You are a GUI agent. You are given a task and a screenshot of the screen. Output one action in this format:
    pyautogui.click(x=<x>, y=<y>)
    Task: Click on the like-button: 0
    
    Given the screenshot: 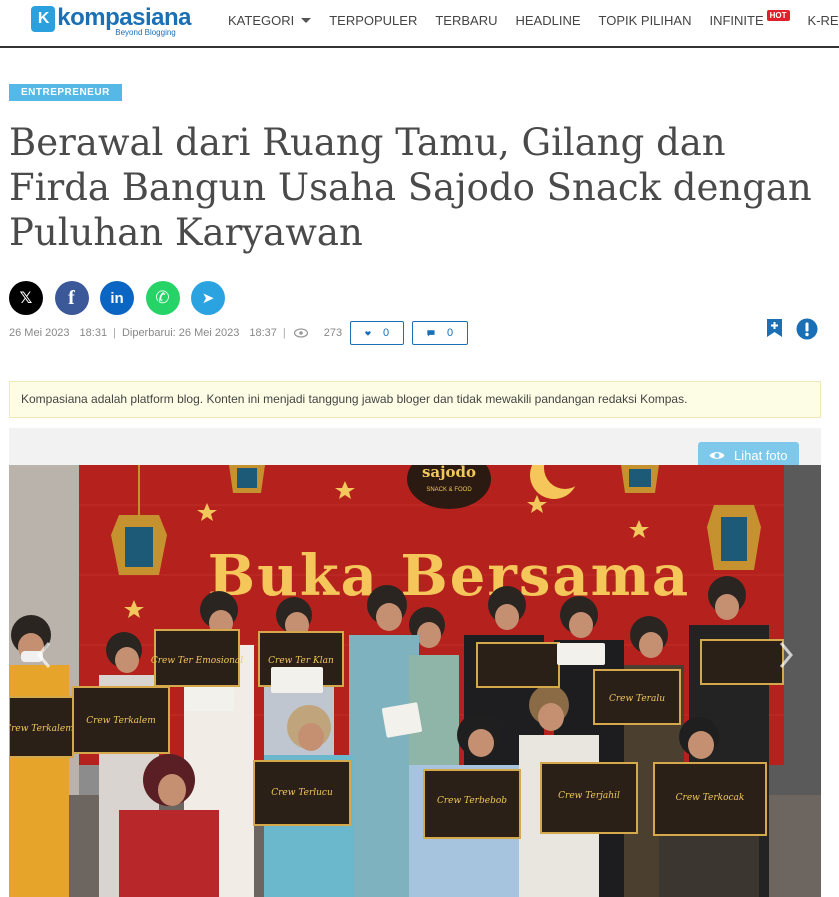 What is the action you would take?
    pyautogui.click(x=377, y=333)
    